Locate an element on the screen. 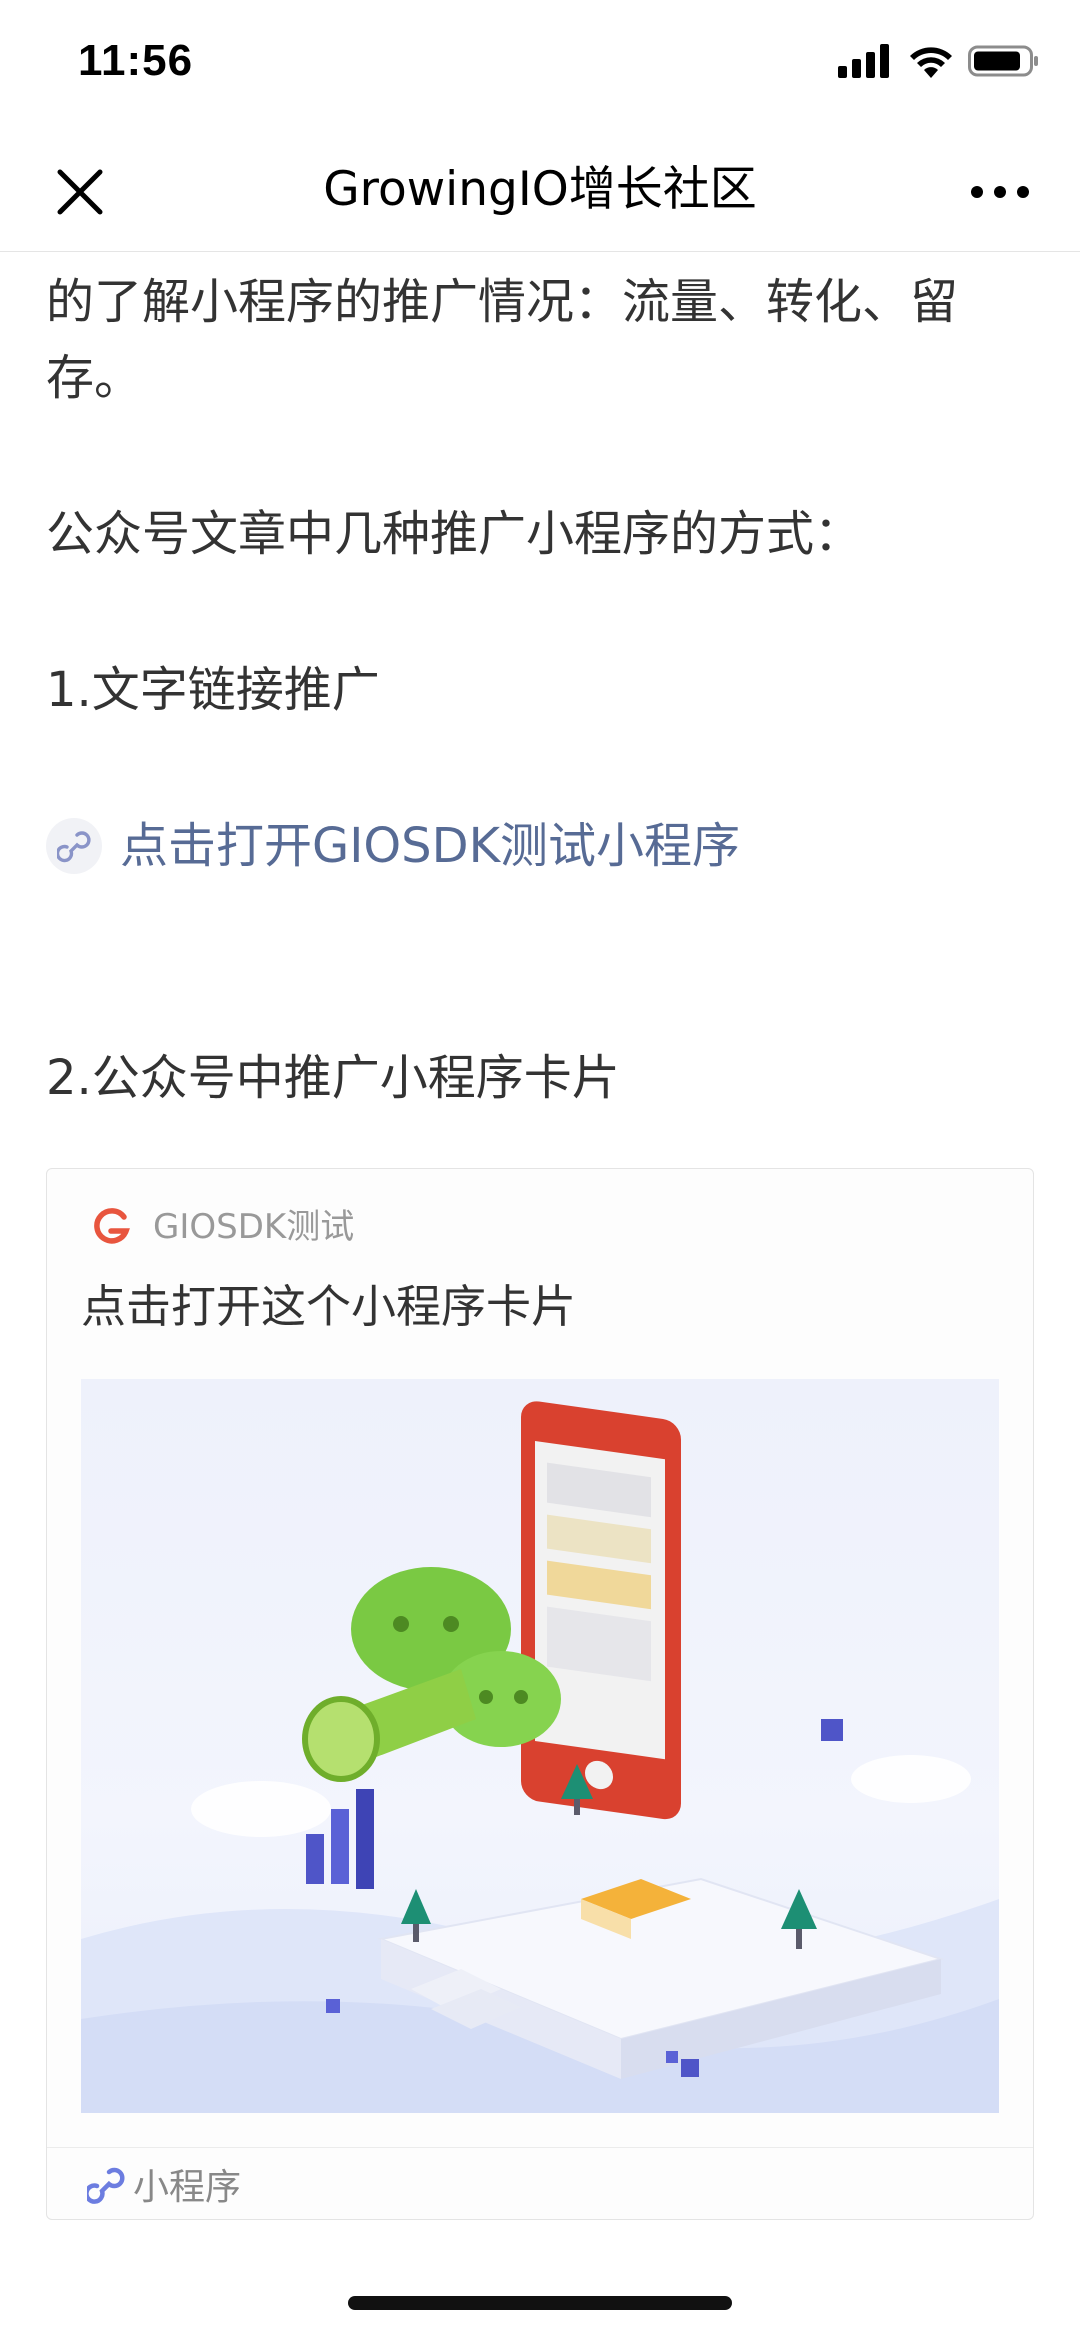 Image resolution: width=1080 pixels, height=2338 pixels. status-time: 11:56 is located at coordinates (136, 60).